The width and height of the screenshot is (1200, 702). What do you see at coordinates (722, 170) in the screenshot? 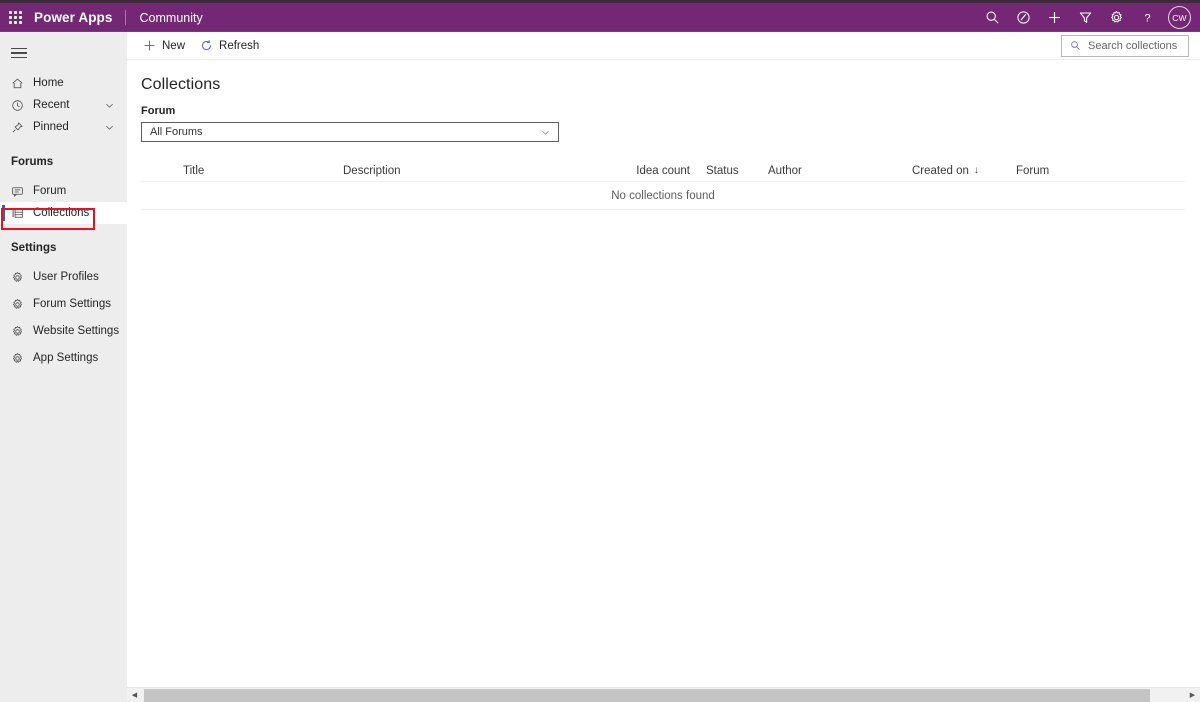
I see `column-label: Status` at bounding box center [722, 170].